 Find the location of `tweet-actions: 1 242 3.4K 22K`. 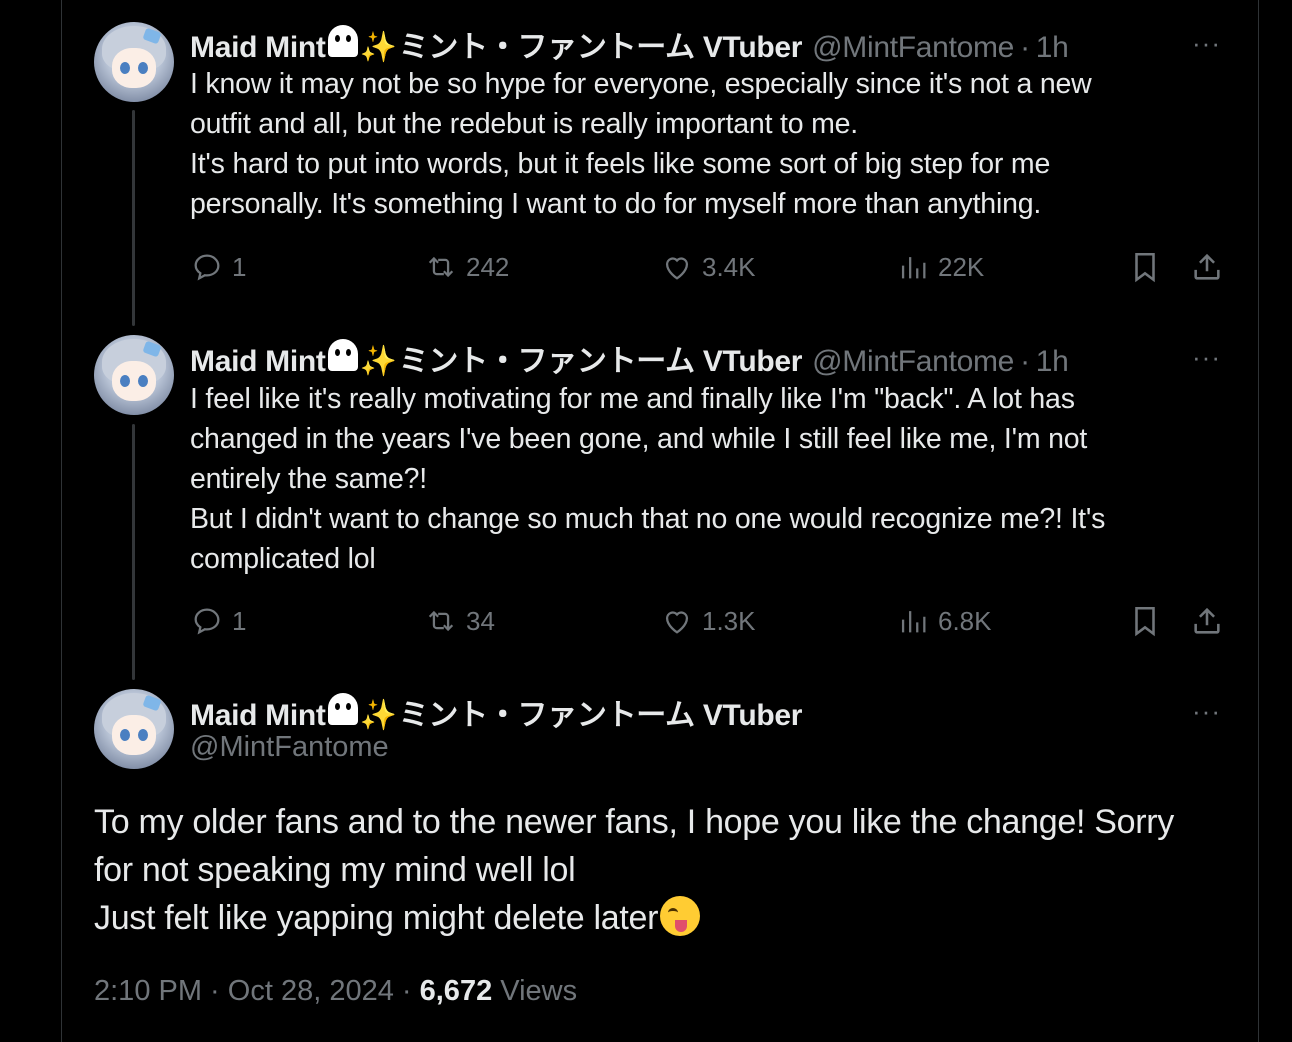

tweet-actions: 1 242 3.4K 22K is located at coordinates (710, 270).